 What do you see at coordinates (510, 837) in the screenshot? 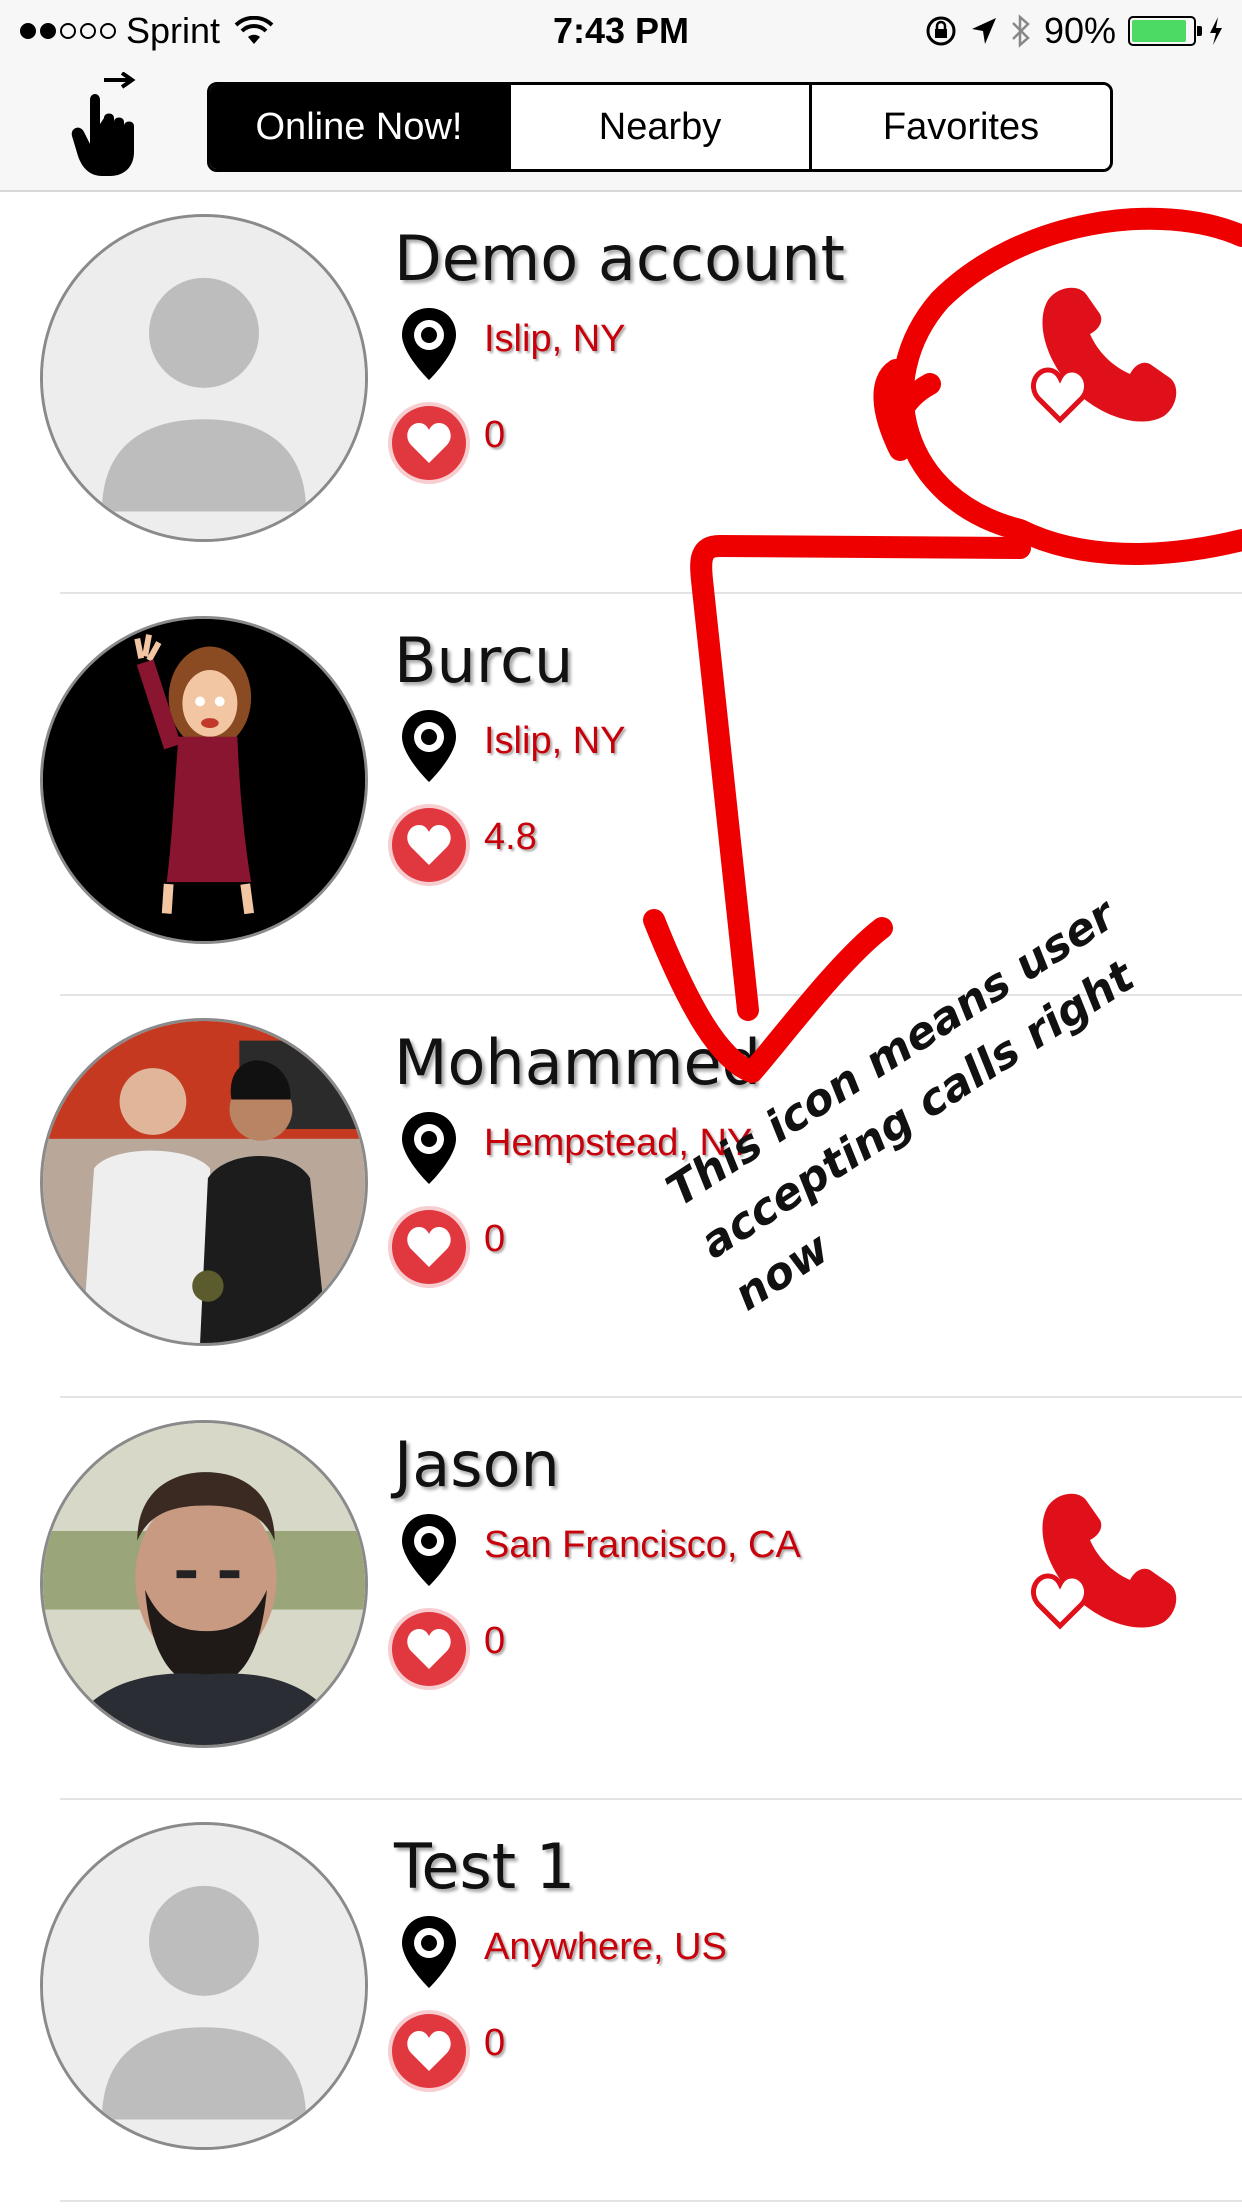
I see `user-rating: 4.8` at bounding box center [510, 837].